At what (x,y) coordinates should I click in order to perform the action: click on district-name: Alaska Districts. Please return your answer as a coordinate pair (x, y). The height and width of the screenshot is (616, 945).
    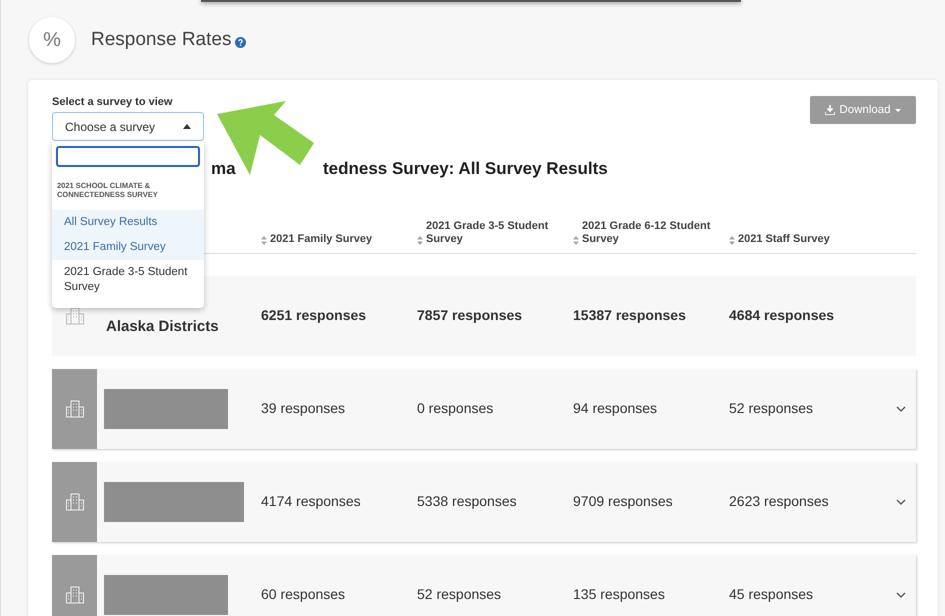
    Looking at the image, I should click on (162, 325).